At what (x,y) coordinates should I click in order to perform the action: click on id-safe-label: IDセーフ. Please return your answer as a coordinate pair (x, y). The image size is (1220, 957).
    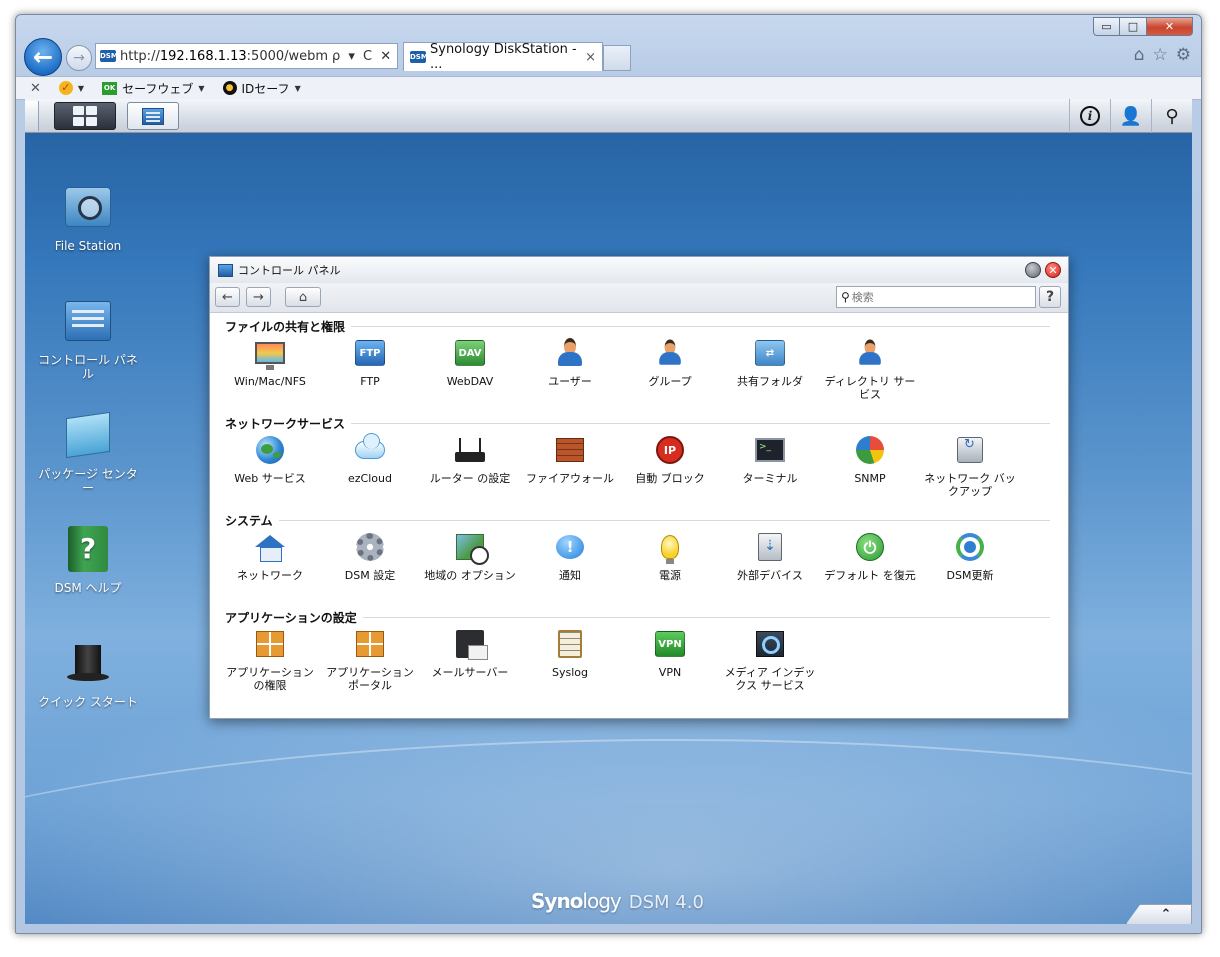
    Looking at the image, I should click on (265, 88).